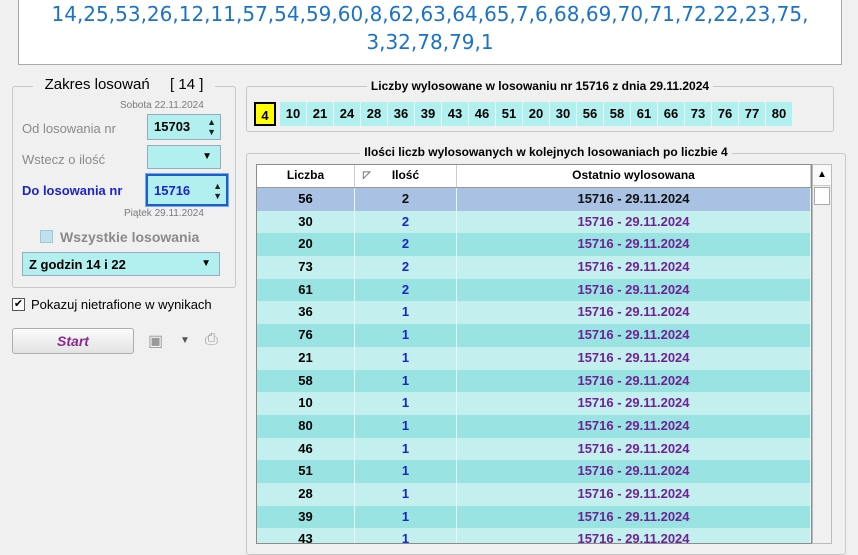 Image resolution: width=858 pixels, height=555 pixels. I want to click on drawn-number: 24, so click(347, 114).